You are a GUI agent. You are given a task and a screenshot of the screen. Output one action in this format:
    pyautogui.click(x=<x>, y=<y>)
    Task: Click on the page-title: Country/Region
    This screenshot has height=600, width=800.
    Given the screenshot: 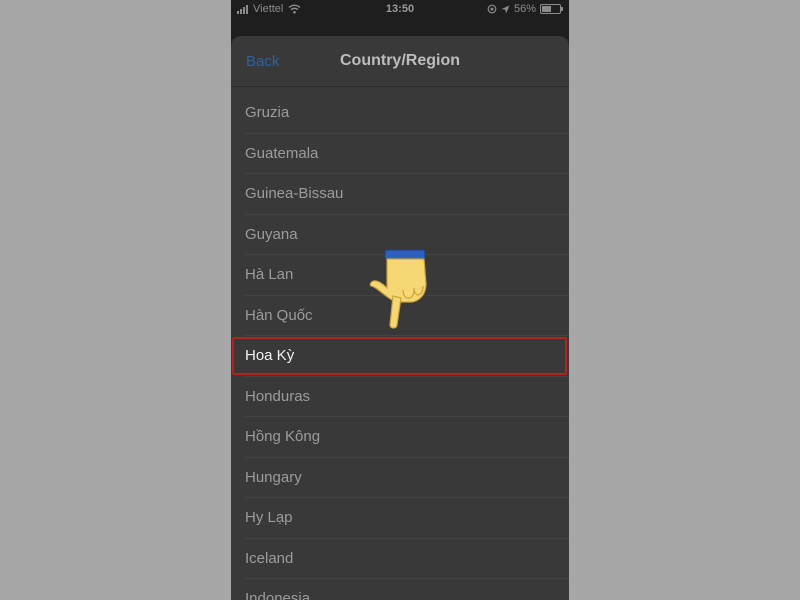 What is the action you would take?
    pyautogui.click(x=400, y=60)
    